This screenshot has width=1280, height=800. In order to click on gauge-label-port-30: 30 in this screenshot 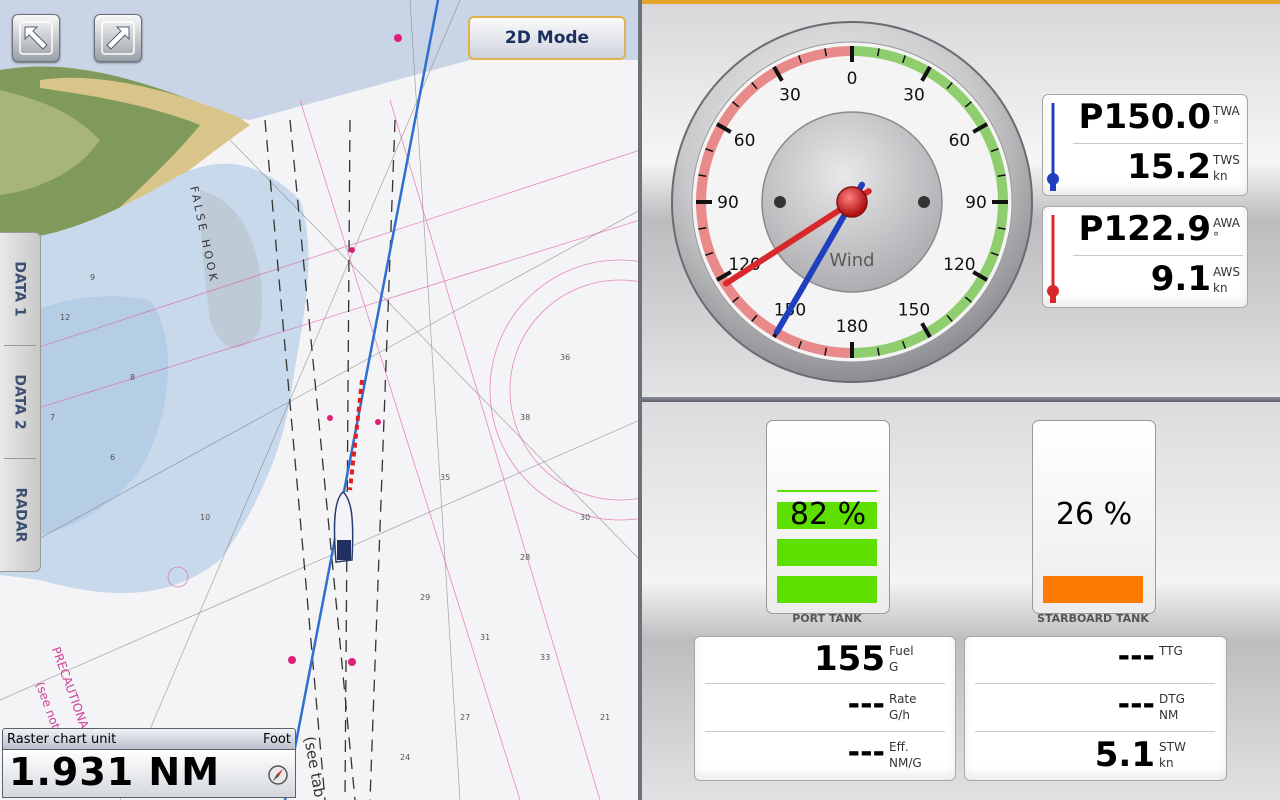, I will do `click(790, 96)`.